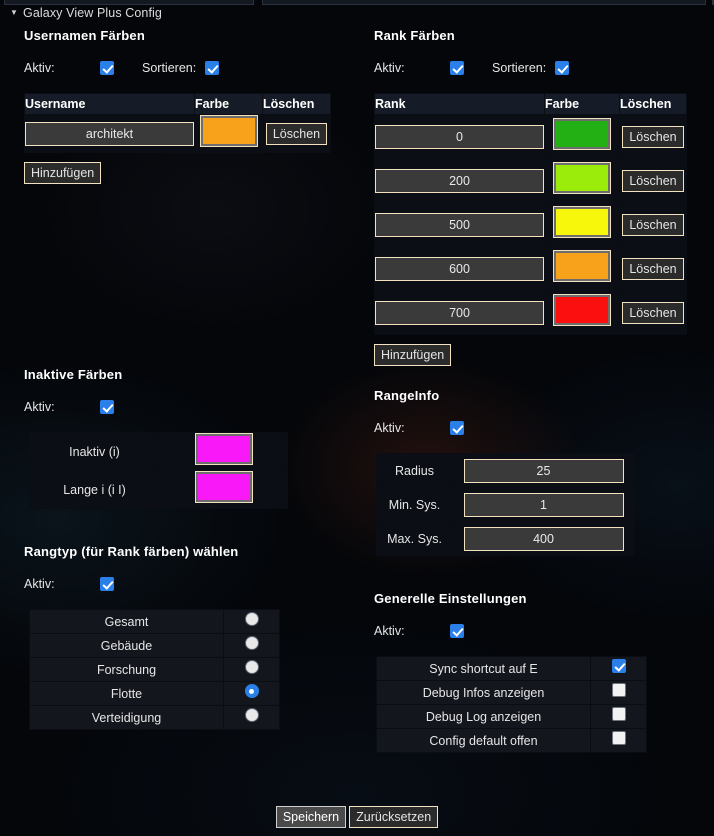  Describe the element at coordinates (126, 669) in the screenshot. I see `rank-type-label-forschung: Forschung` at that location.